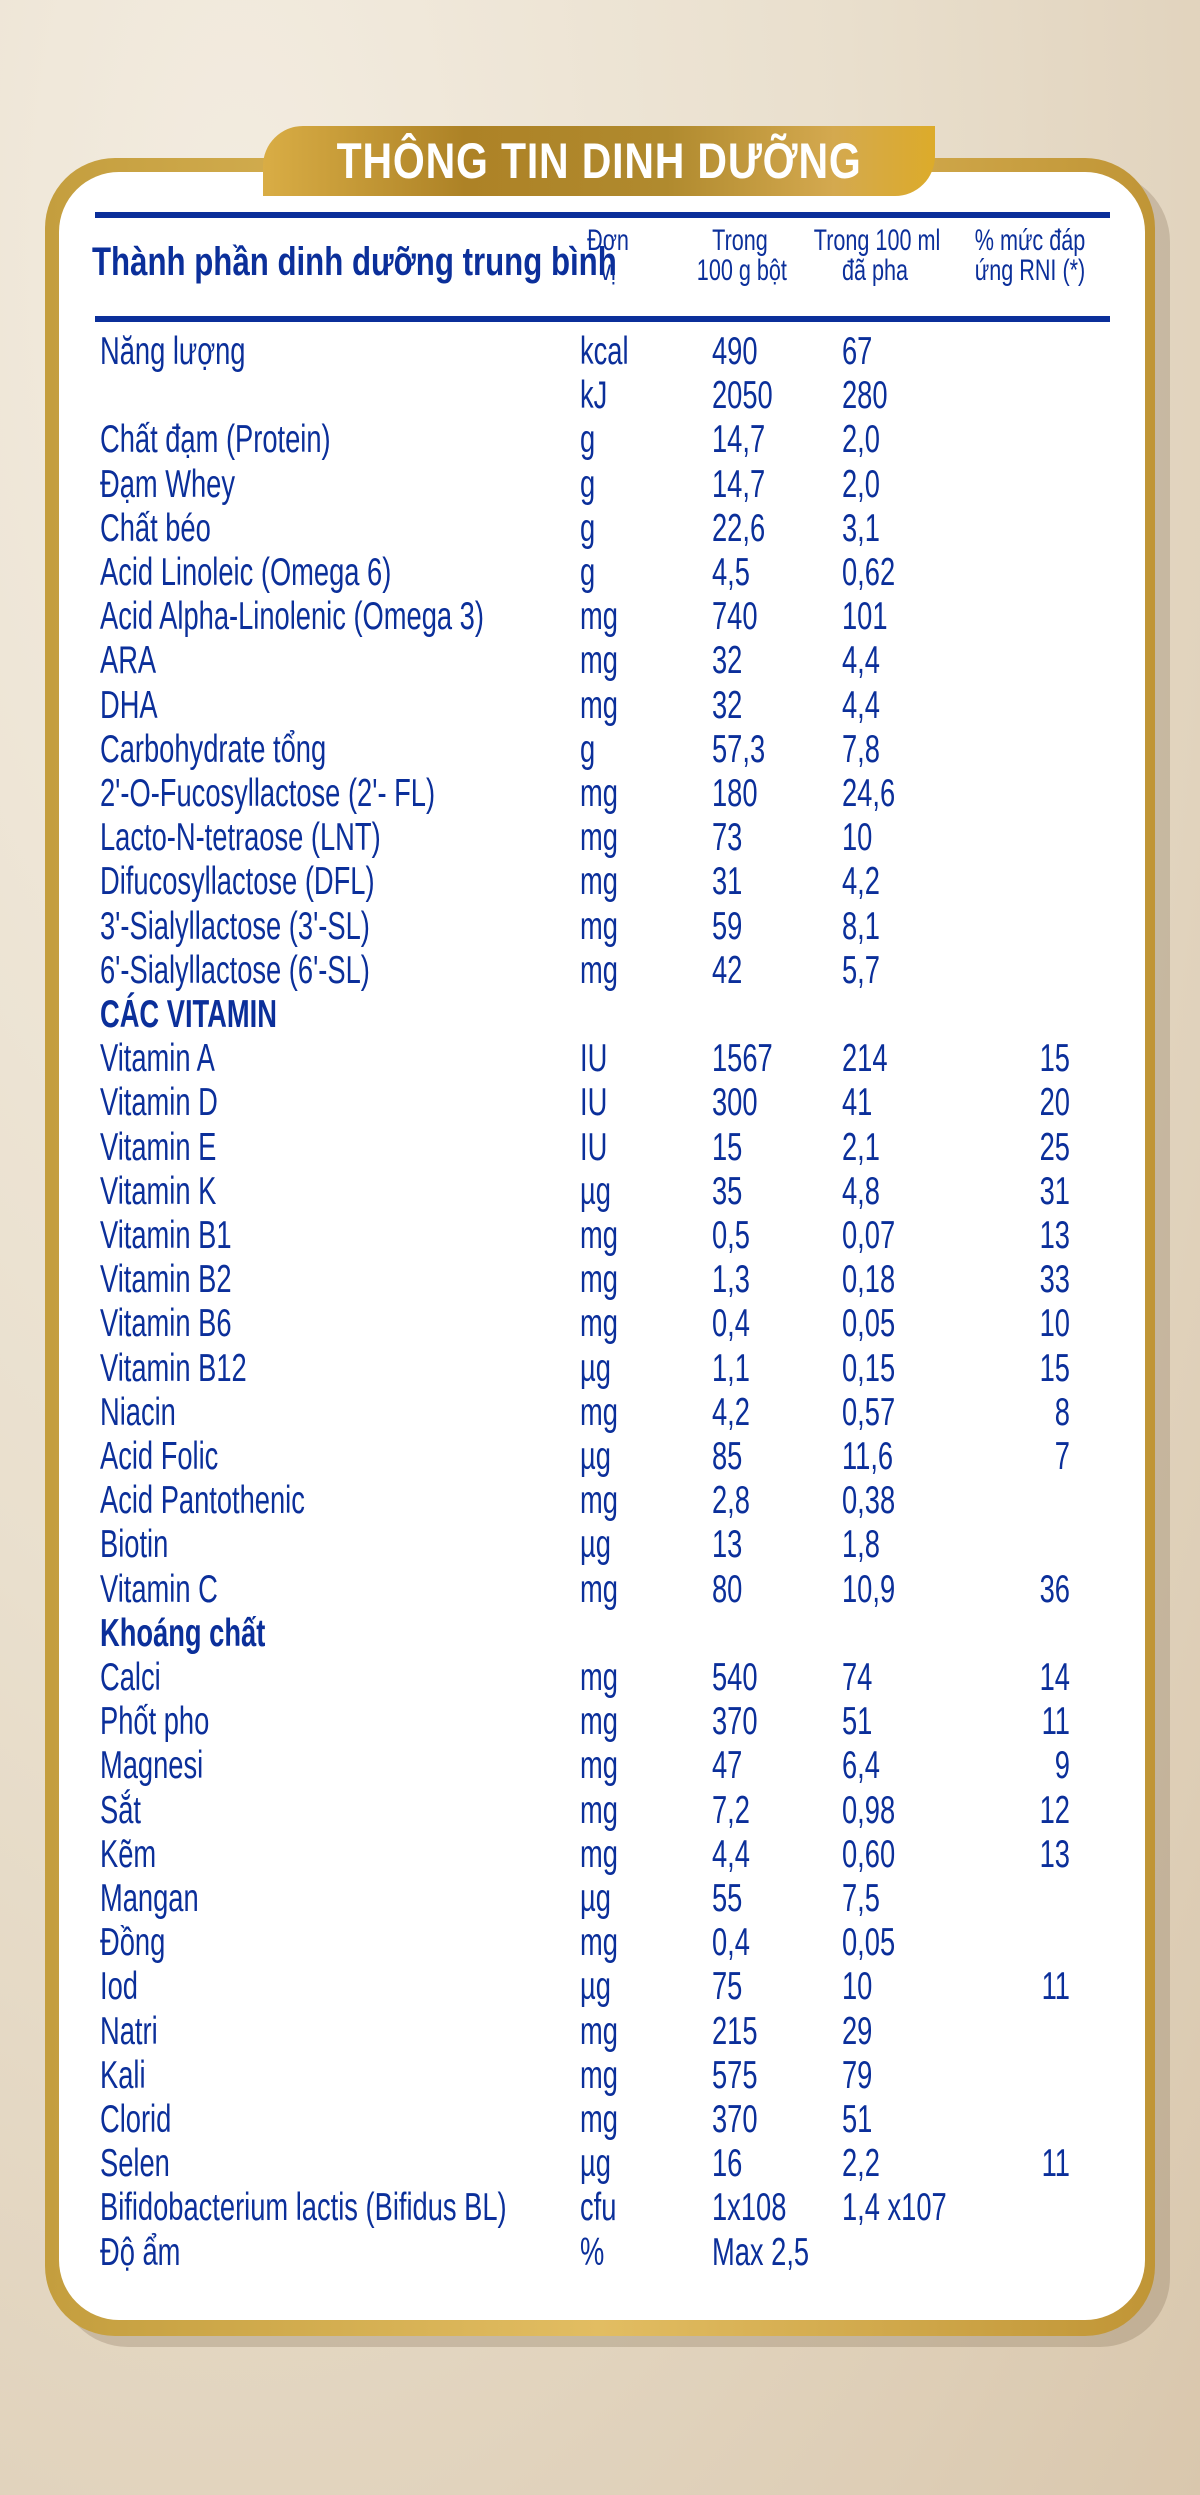 This screenshot has width=1200, height=2495. What do you see at coordinates (235, 926) in the screenshot?
I see `cell-name: 3'-Sialyllactose (3'-SL)` at bounding box center [235, 926].